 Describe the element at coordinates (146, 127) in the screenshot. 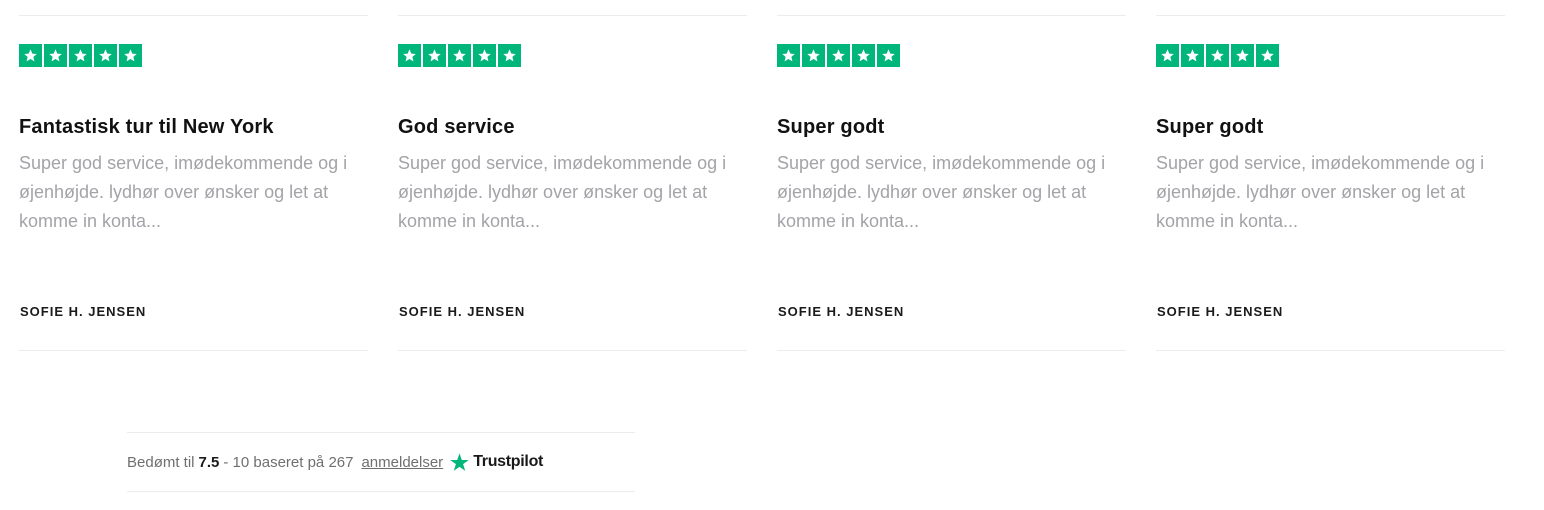

I see `review-title: Fantastisk tur til New York` at that location.